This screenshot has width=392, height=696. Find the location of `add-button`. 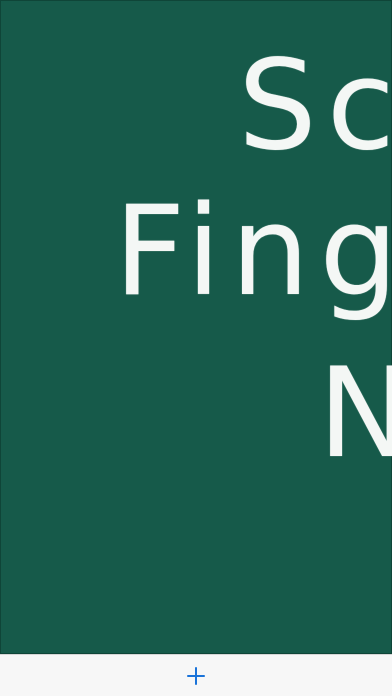

add-button is located at coordinates (196, 676).